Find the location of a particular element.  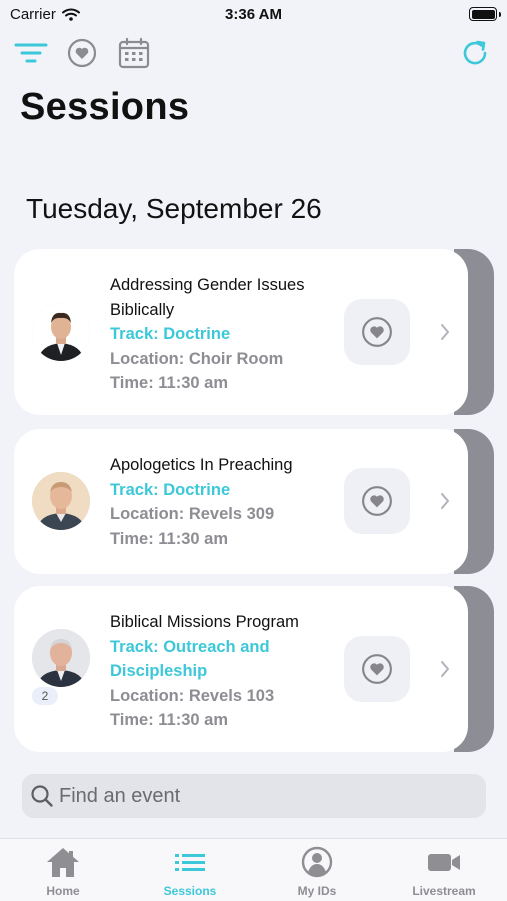

filter-button is located at coordinates (31, 53).